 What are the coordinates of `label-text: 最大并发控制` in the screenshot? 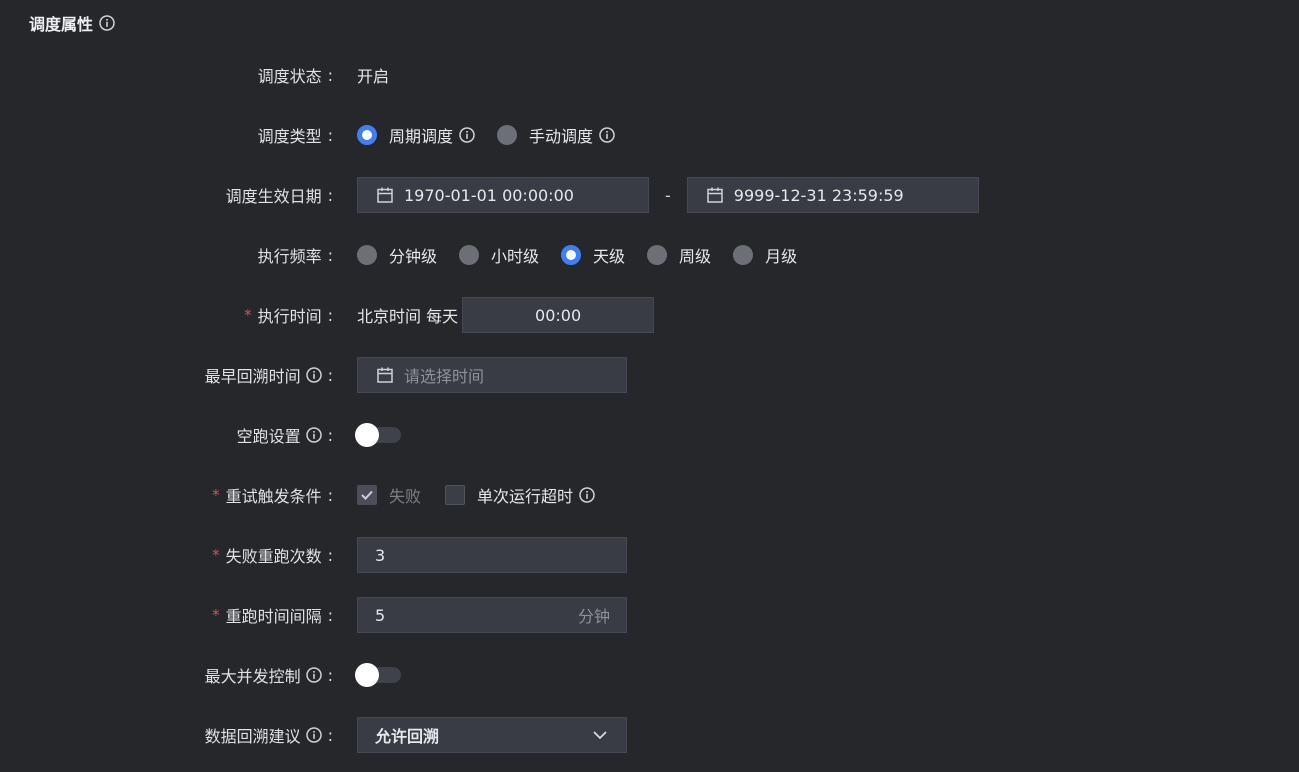 It's located at (252, 676).